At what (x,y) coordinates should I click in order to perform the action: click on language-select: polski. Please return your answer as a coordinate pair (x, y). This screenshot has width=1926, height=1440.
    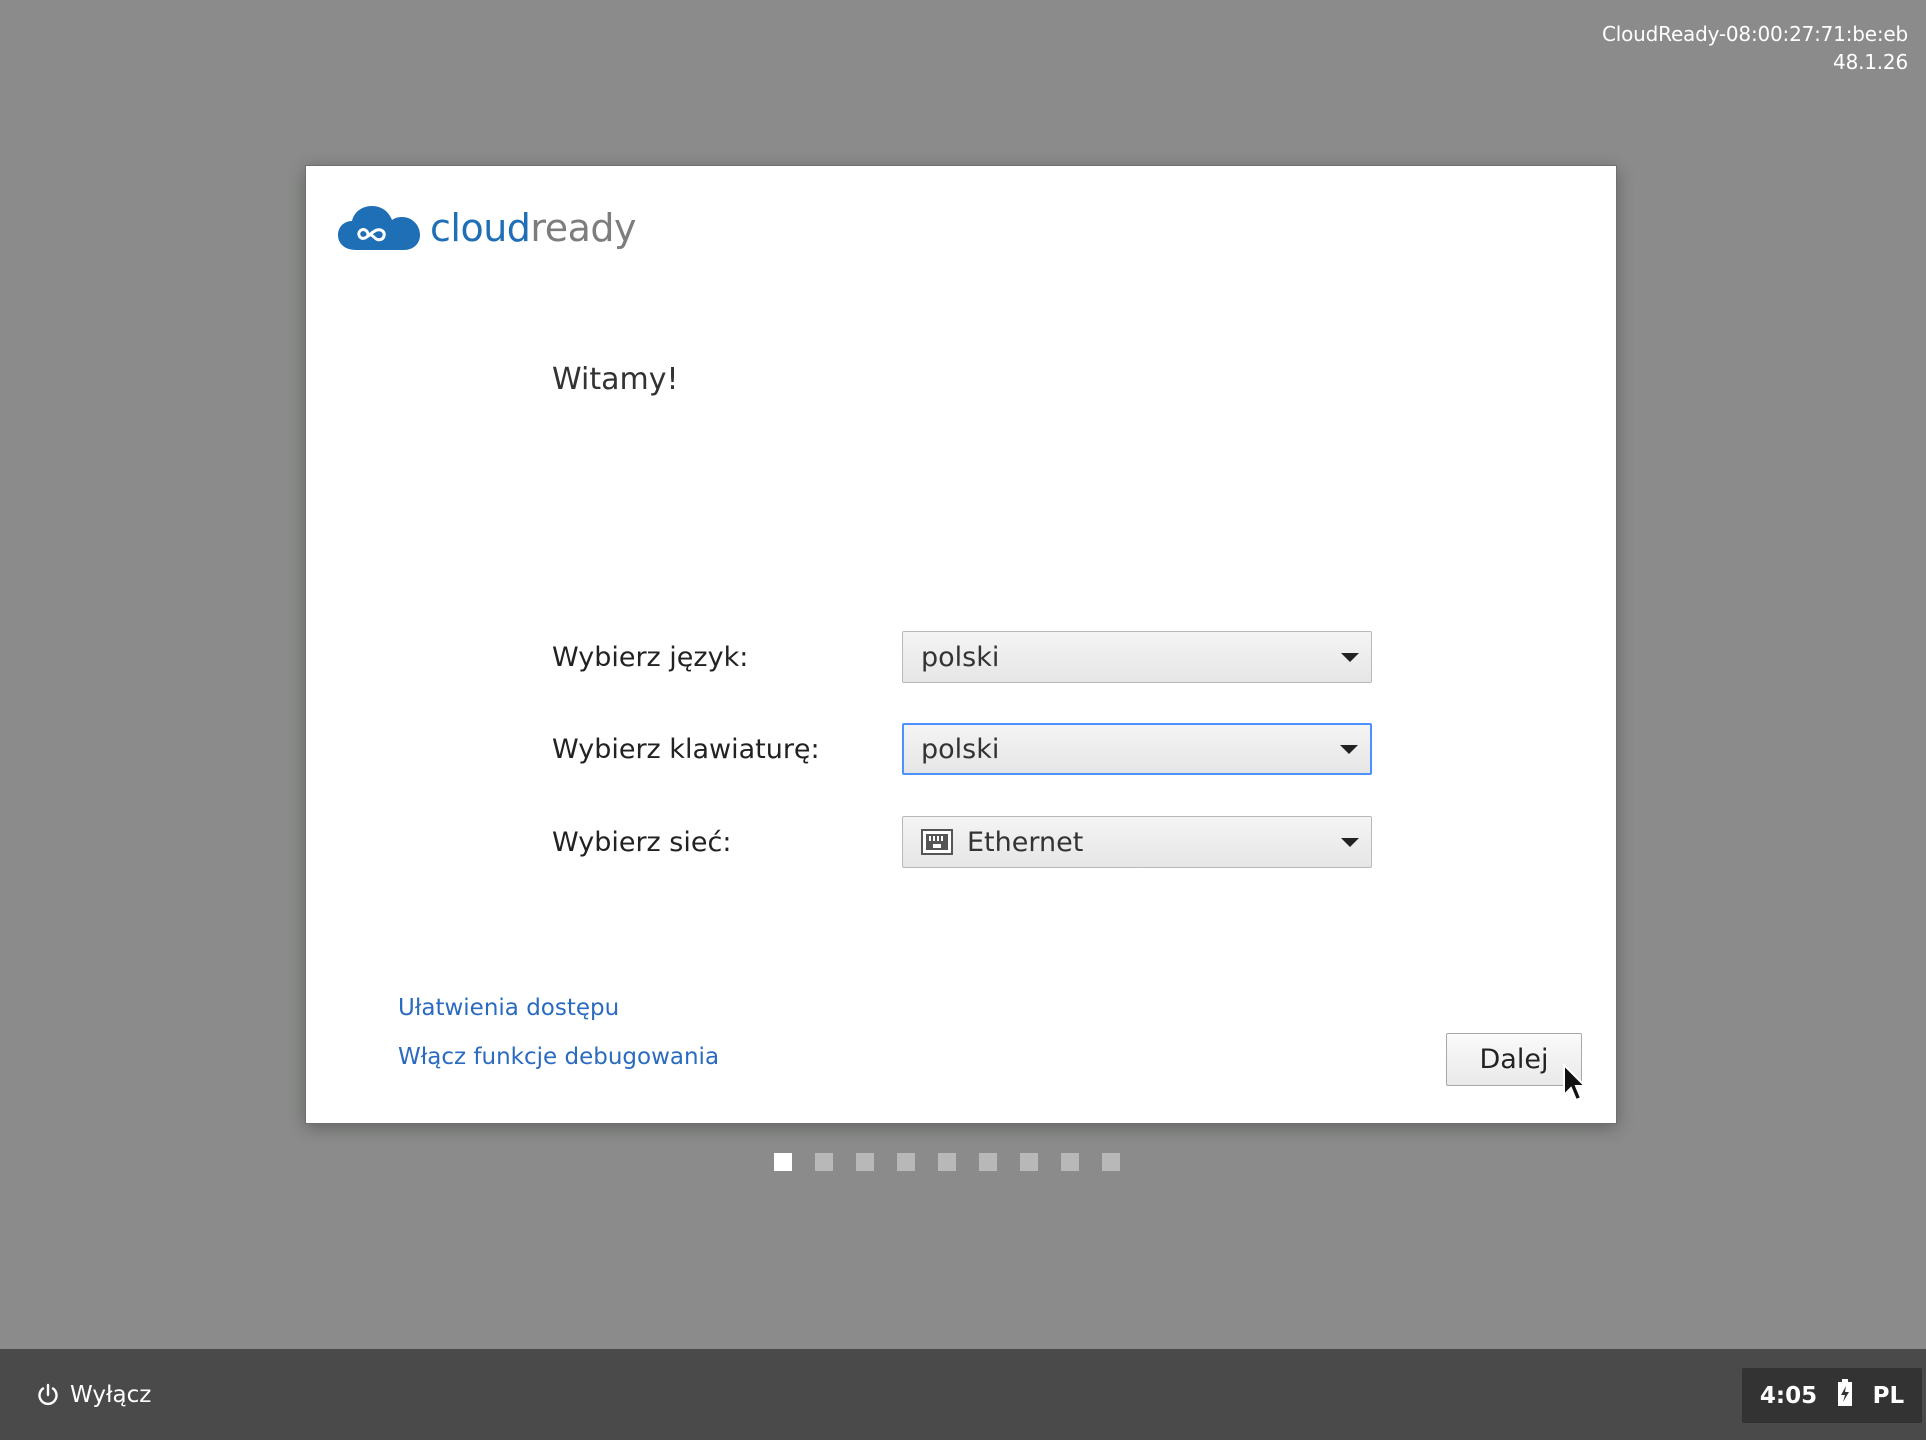
    Looking at the image, I should click on (1137, 657).